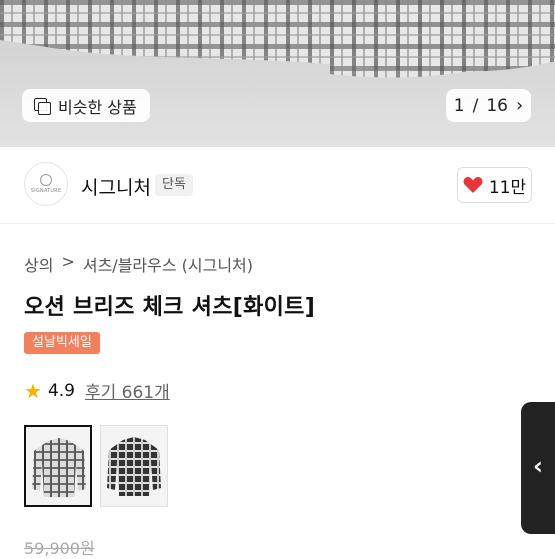  What do you see at coordinates (116, 186) in the screenshot?
I see `seller-name: 시그니처` at bounding box center [116, 186].